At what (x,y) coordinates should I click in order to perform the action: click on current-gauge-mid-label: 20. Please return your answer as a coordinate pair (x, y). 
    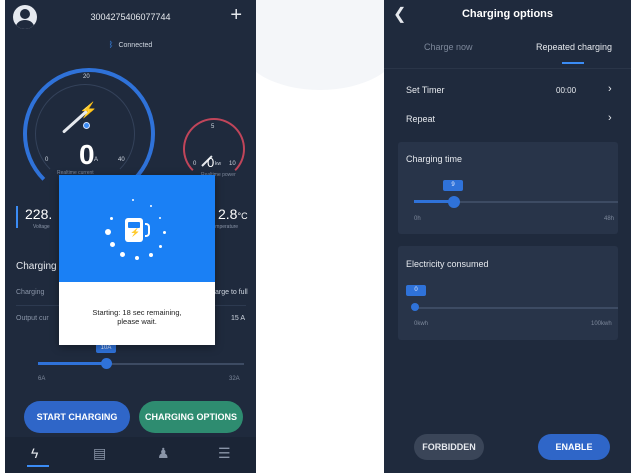
    Looking at the image, I should click on (86, 77).